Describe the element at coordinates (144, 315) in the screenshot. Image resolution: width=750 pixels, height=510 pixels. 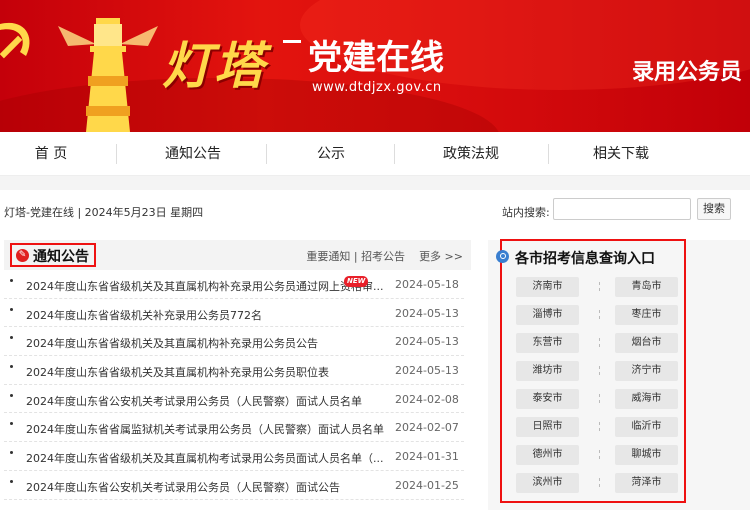
I see `notice-item-title: 2024年度山东省省级机关补充录用公务员772名` at that location.